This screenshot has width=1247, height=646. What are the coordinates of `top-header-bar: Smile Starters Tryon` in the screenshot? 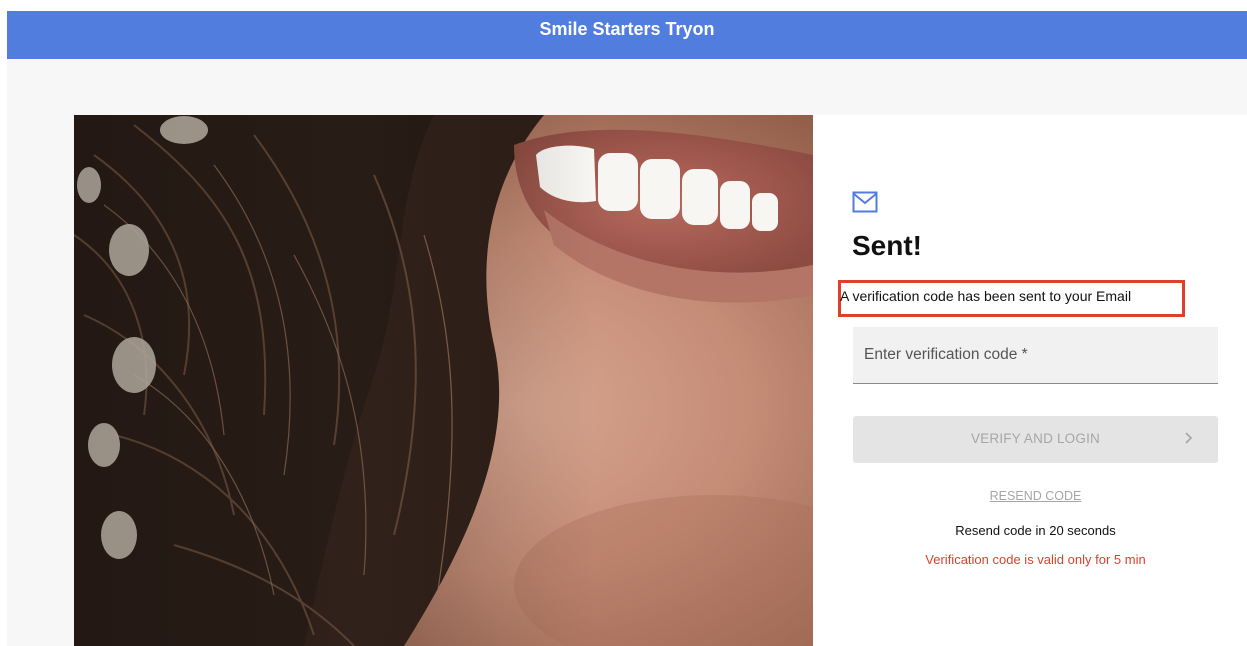 It's located at (627, 35).